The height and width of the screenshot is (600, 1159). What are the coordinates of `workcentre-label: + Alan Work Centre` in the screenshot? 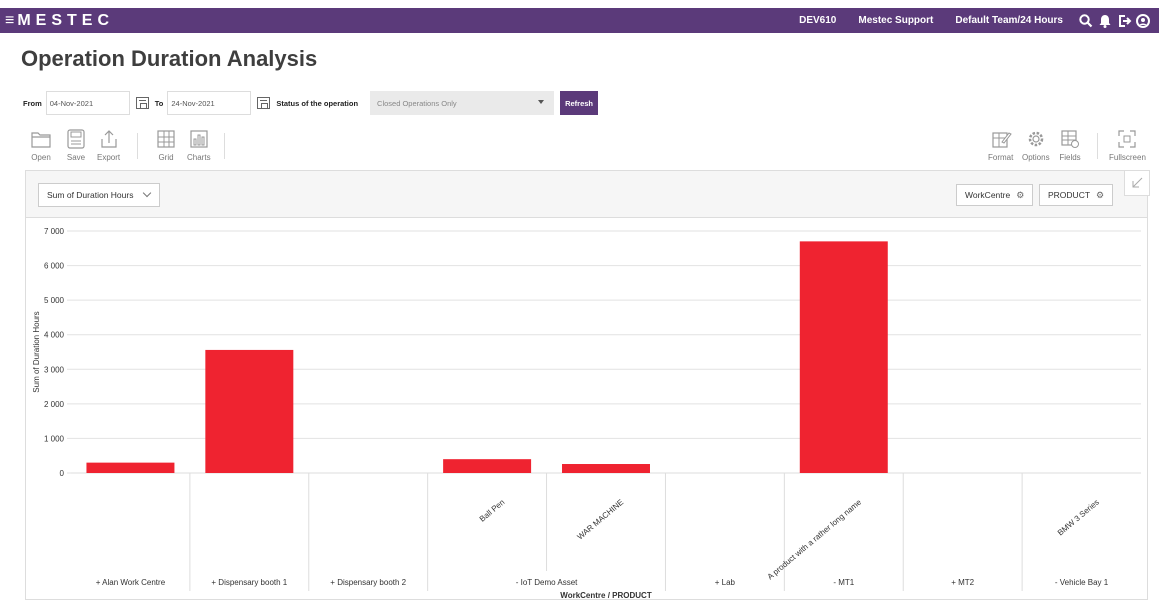 It's located at (131, 582).